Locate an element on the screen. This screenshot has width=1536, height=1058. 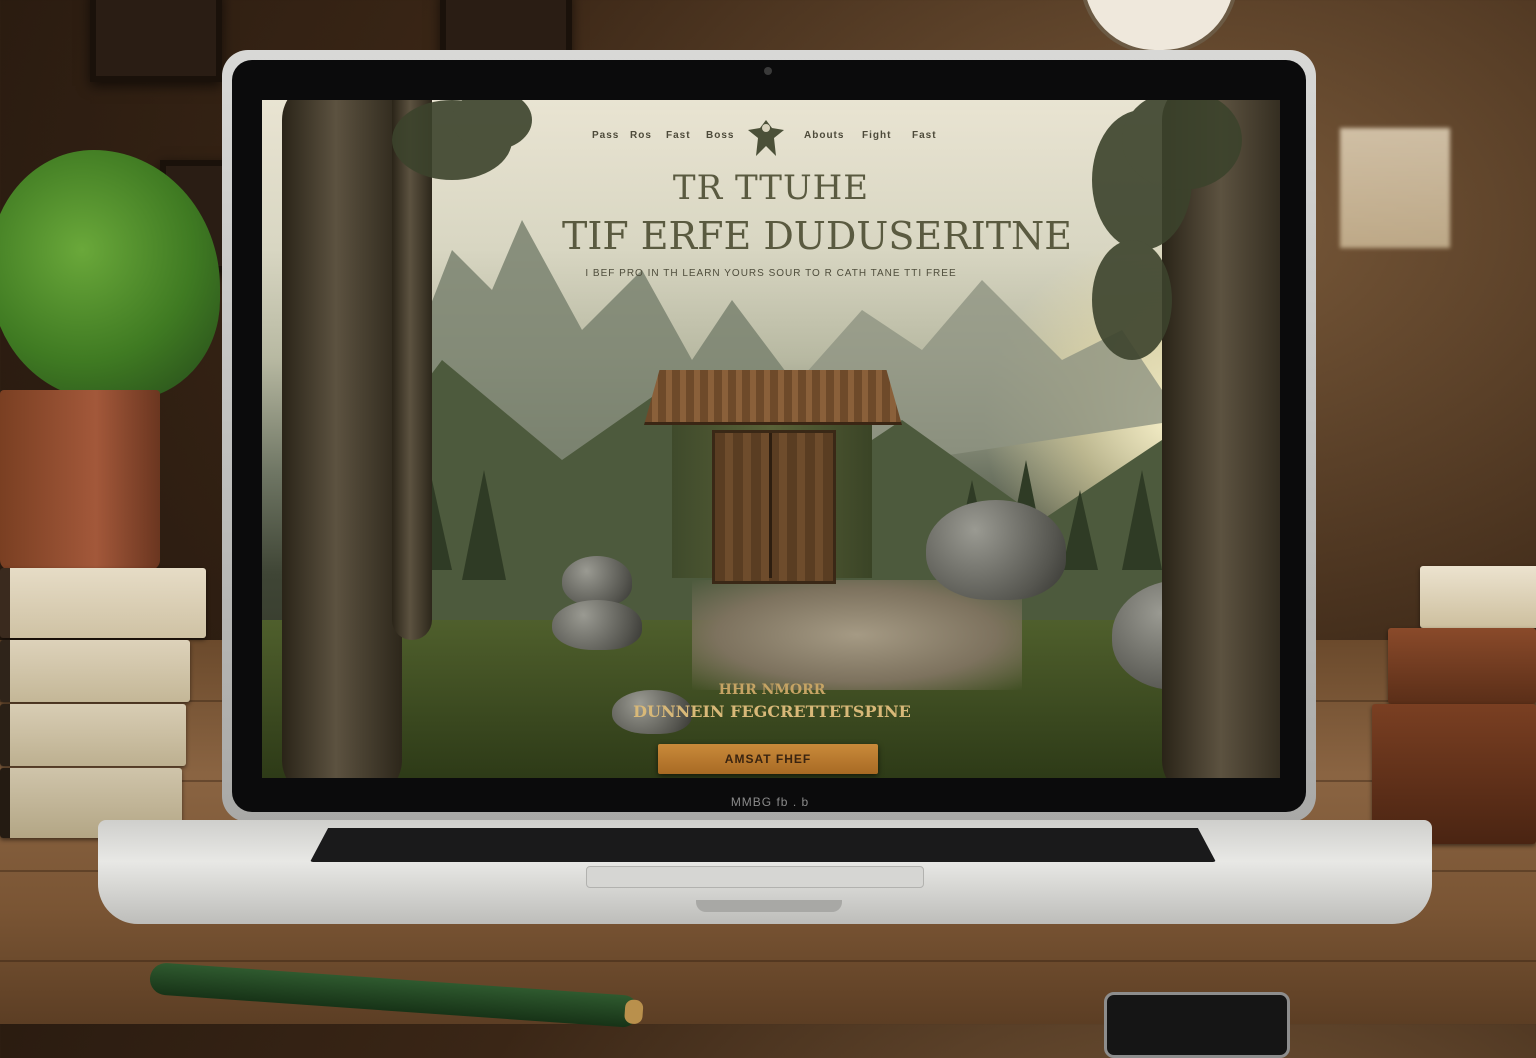
keyboard is located at coordinates (763, 845).